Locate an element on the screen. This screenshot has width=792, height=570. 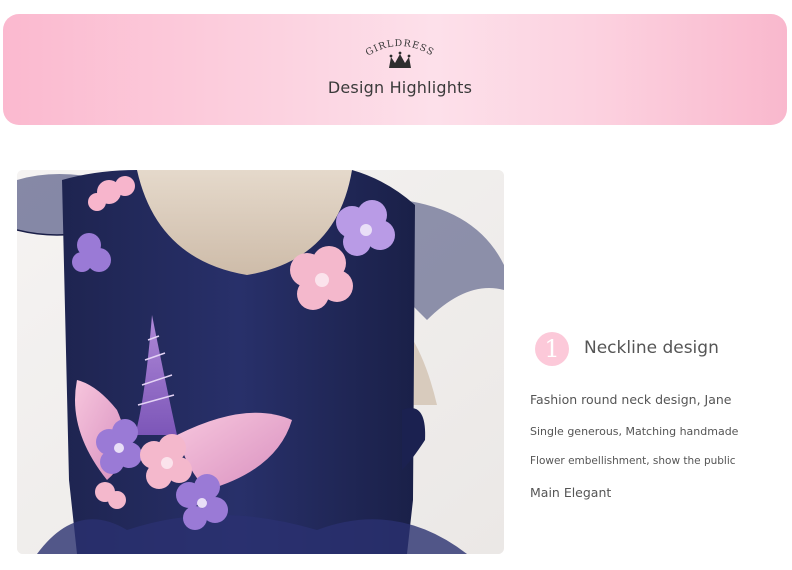
feature-description-line: Single generous, Matching handmade is located at coordinates (634, 431).